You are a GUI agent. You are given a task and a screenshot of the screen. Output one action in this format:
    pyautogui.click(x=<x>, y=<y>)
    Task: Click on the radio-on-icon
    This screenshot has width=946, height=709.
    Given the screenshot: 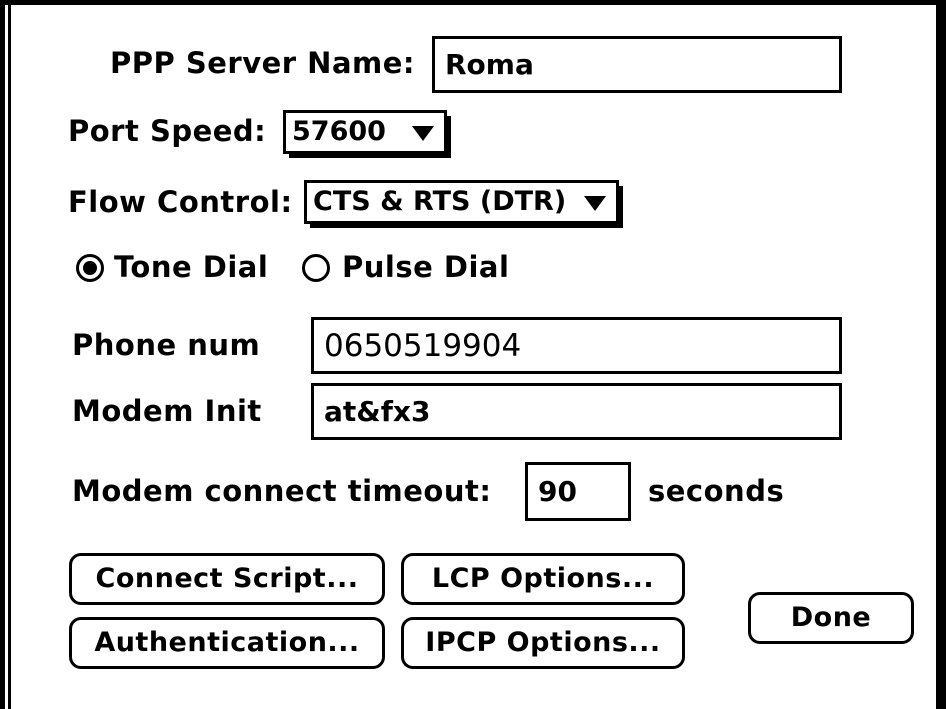 What is the action you would take?
    pyautogui.click(x=90, y=268)
    